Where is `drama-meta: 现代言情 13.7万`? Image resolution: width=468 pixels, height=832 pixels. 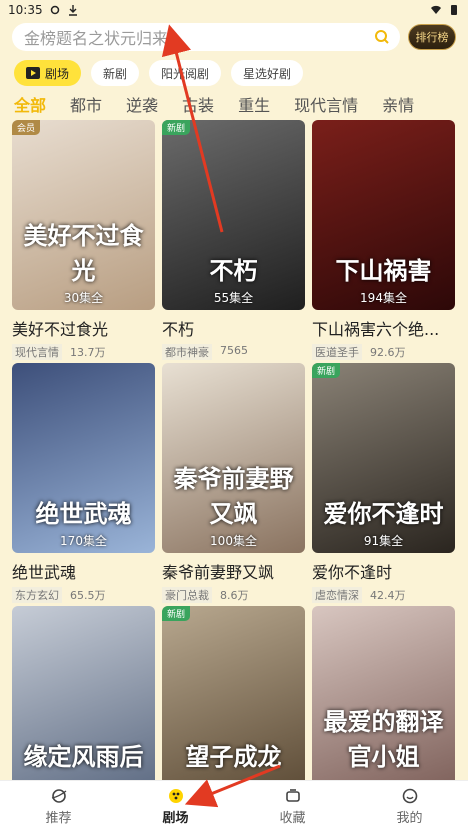 drama-meta: 现代言情 13.7万 is located at coordinates (83, 352).